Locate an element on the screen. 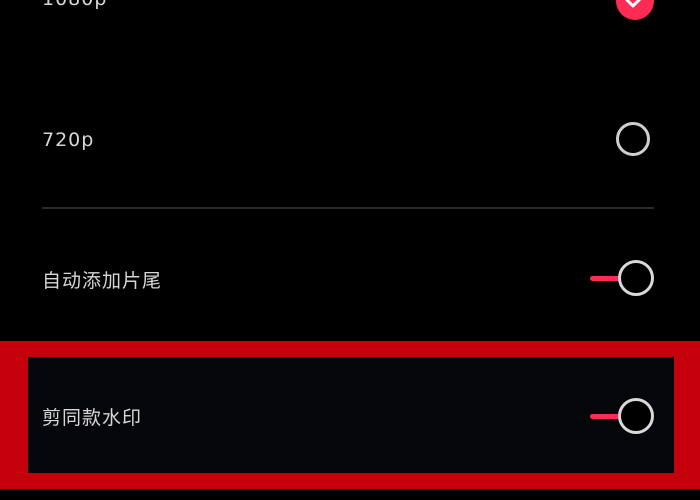 Image resolution: width=700 pixels, height=500 pixels. watermark-toggle is located at coordinates (623, 416).